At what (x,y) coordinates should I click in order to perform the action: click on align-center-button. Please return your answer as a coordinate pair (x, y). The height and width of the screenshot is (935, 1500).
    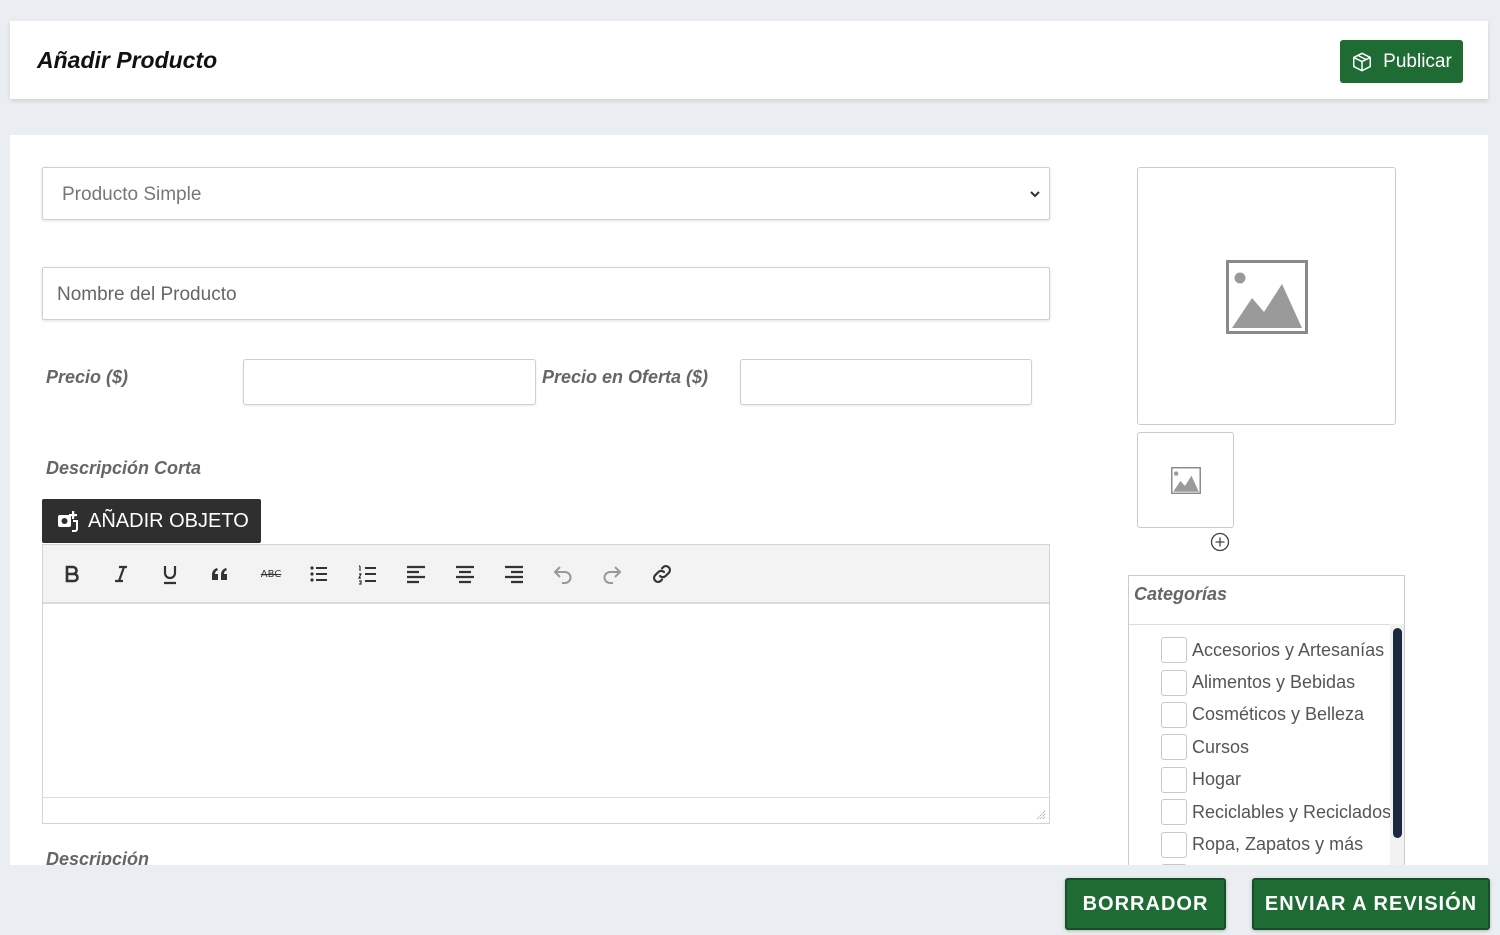
    Looking at the image, I should click on (465, 574).